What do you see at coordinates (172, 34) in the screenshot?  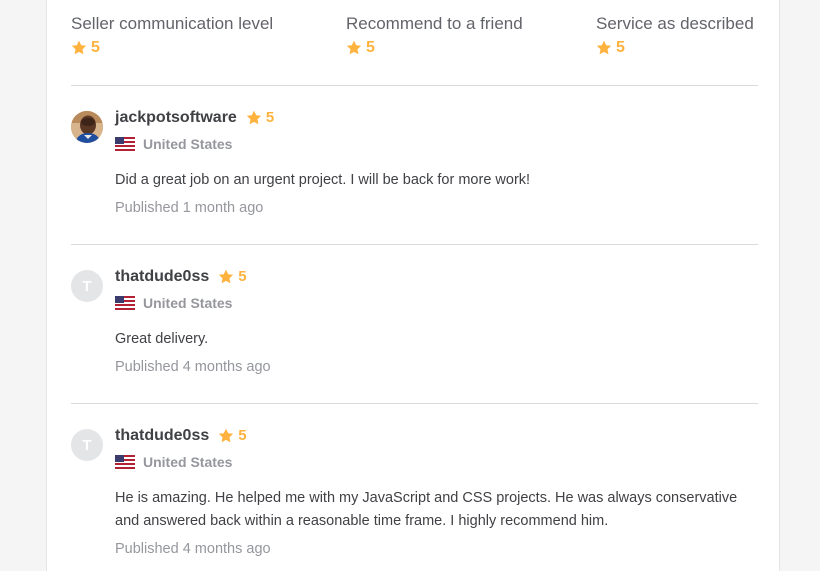 I see `breakdown-communication: Seller communication level 5` at bounding box center [172, 34].